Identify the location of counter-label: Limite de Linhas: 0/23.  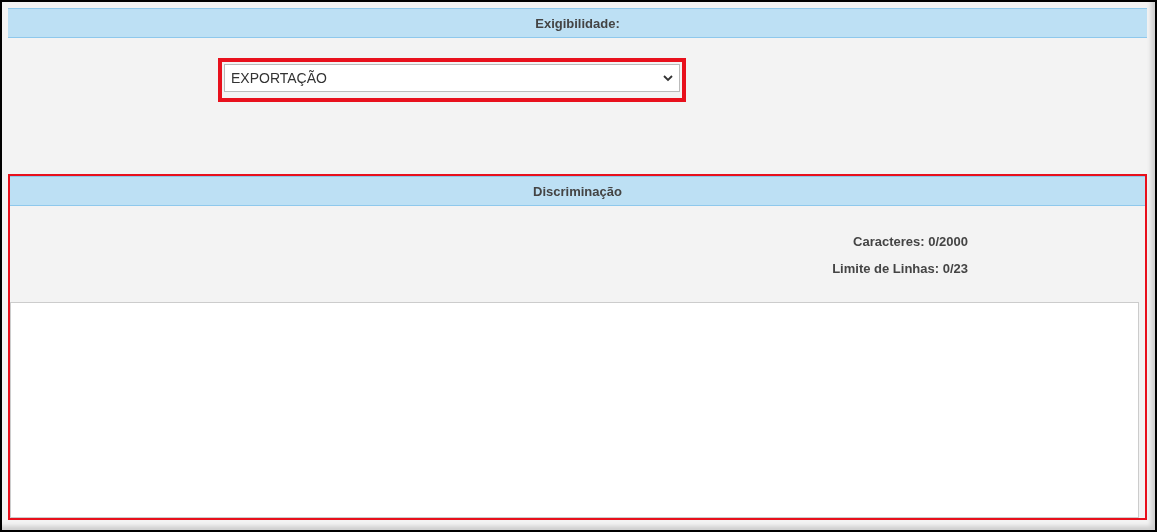
(900, 268).